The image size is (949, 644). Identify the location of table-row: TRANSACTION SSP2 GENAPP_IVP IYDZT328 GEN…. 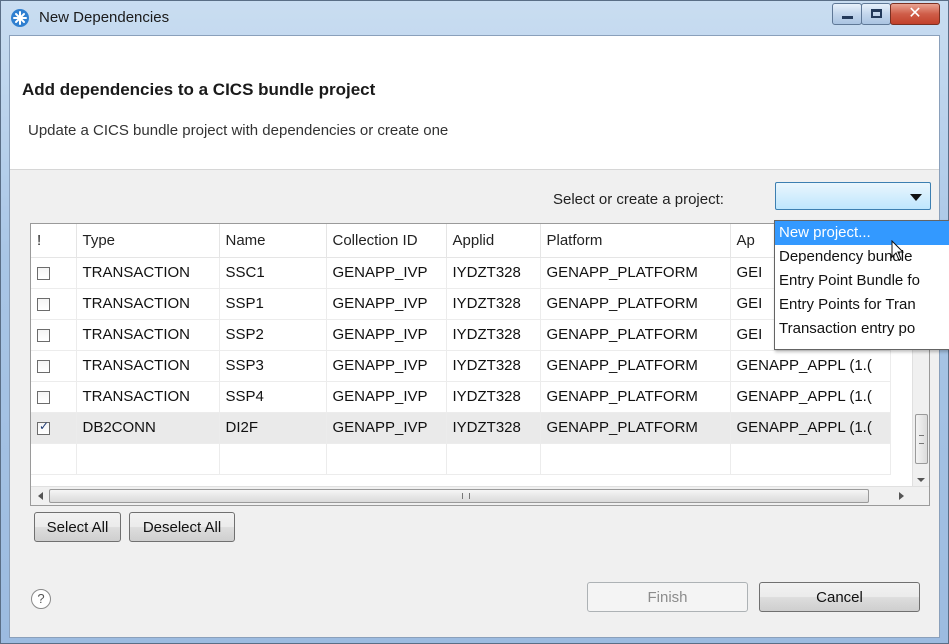
(461, 335).